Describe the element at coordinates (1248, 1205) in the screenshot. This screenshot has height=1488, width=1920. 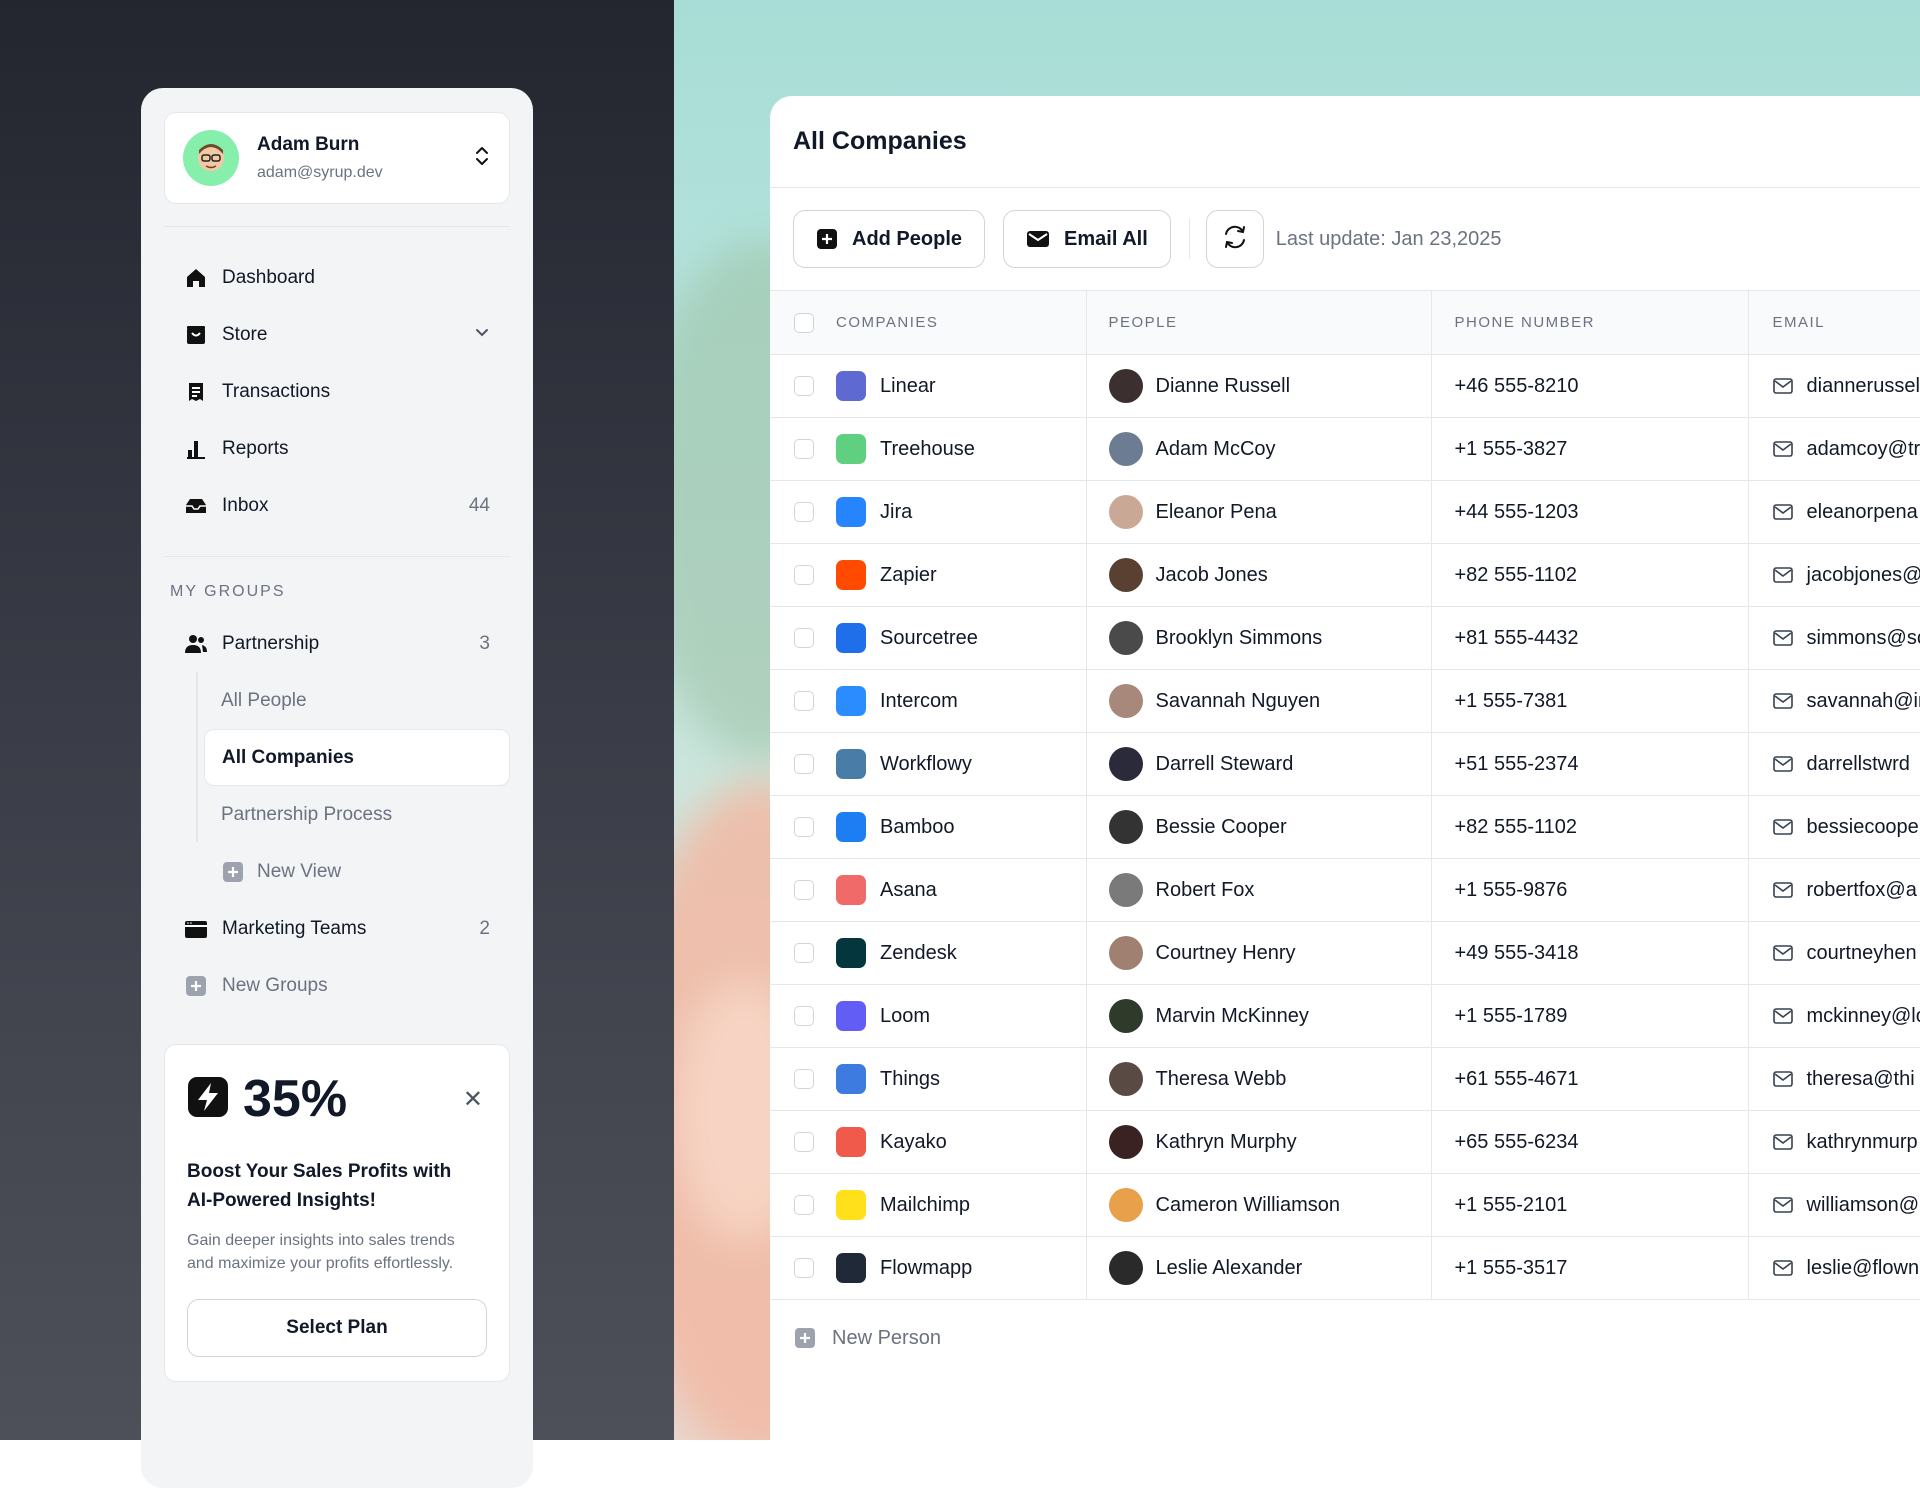
I see `person-name: Cameron Williamson` at that location.